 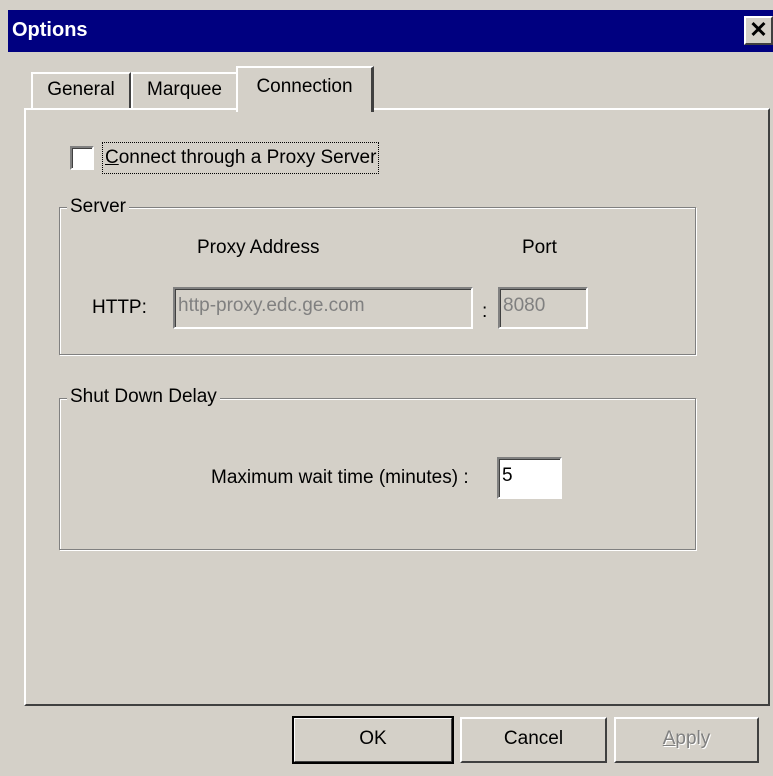 I want to click on tab-general: General, so click(x=81, y=90).